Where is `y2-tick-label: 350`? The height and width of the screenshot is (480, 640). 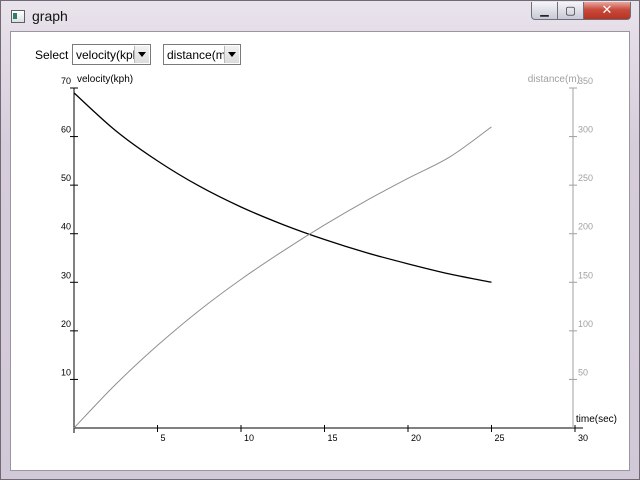 y2-tick-label: 350 is located at coordinates (585, 81).